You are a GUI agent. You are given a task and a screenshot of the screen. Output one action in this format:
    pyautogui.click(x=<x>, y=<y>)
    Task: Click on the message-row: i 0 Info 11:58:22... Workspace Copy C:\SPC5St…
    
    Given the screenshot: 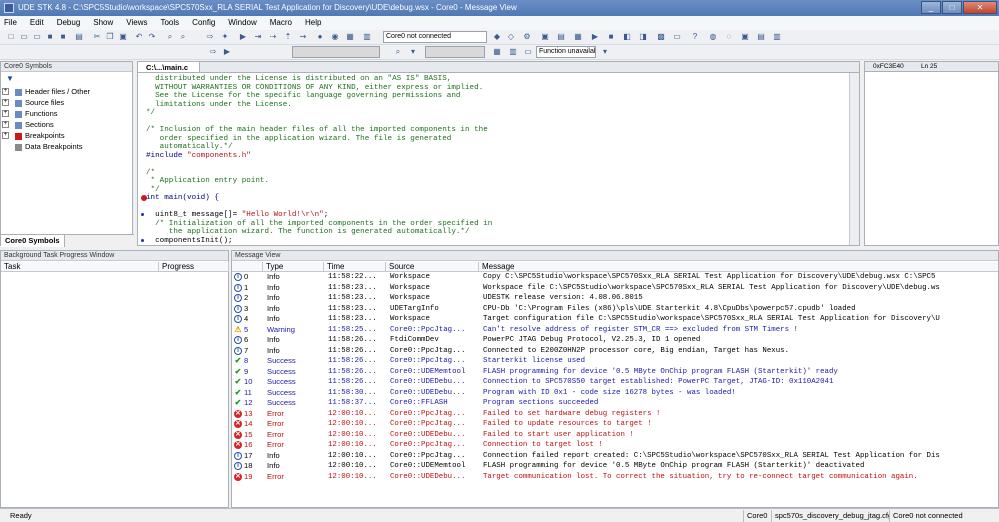 What is the action you would take?
    pyautogui.click(x=615, y=277)
    